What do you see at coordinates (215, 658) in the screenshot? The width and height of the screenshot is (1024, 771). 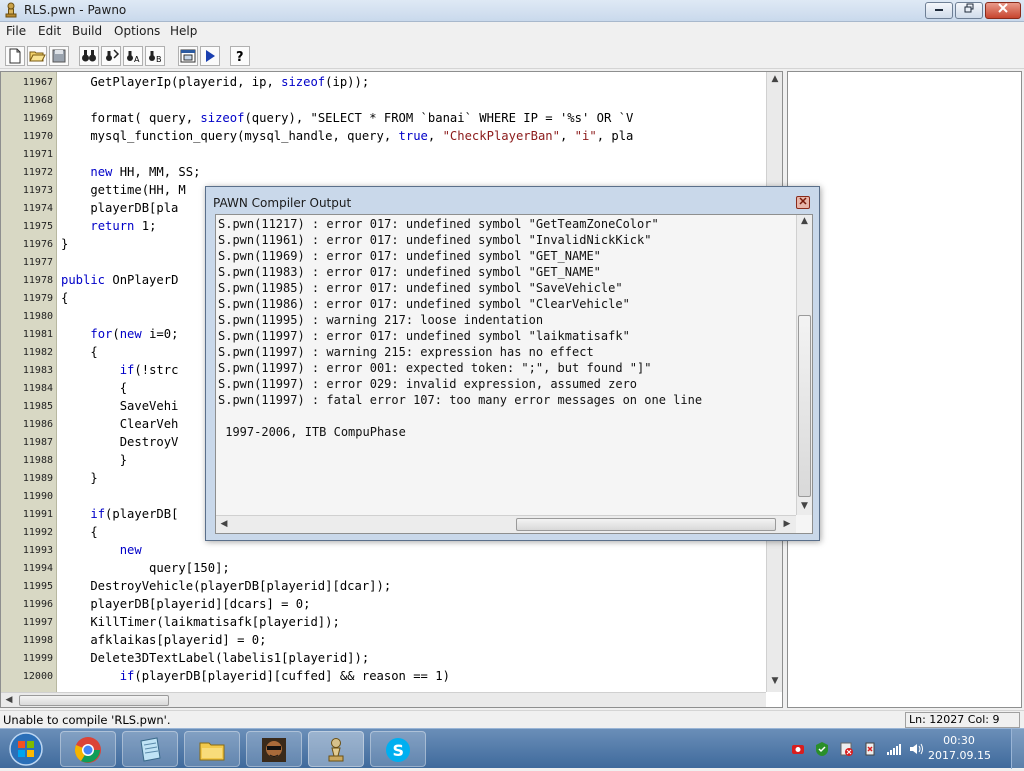 I see `code-line: Delete3DTextLabel(labelis1[playerid]);` at bounding box center [215, 658].